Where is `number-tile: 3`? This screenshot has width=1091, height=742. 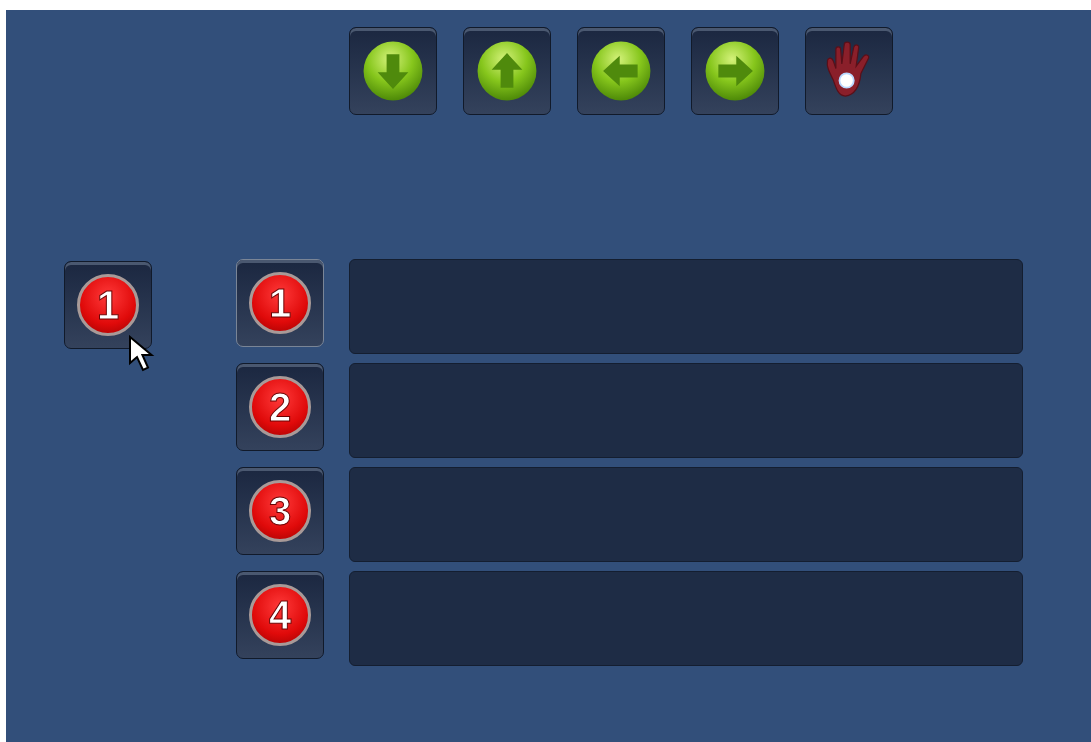
number-tile: 3 is located at coordinates (280, 511).